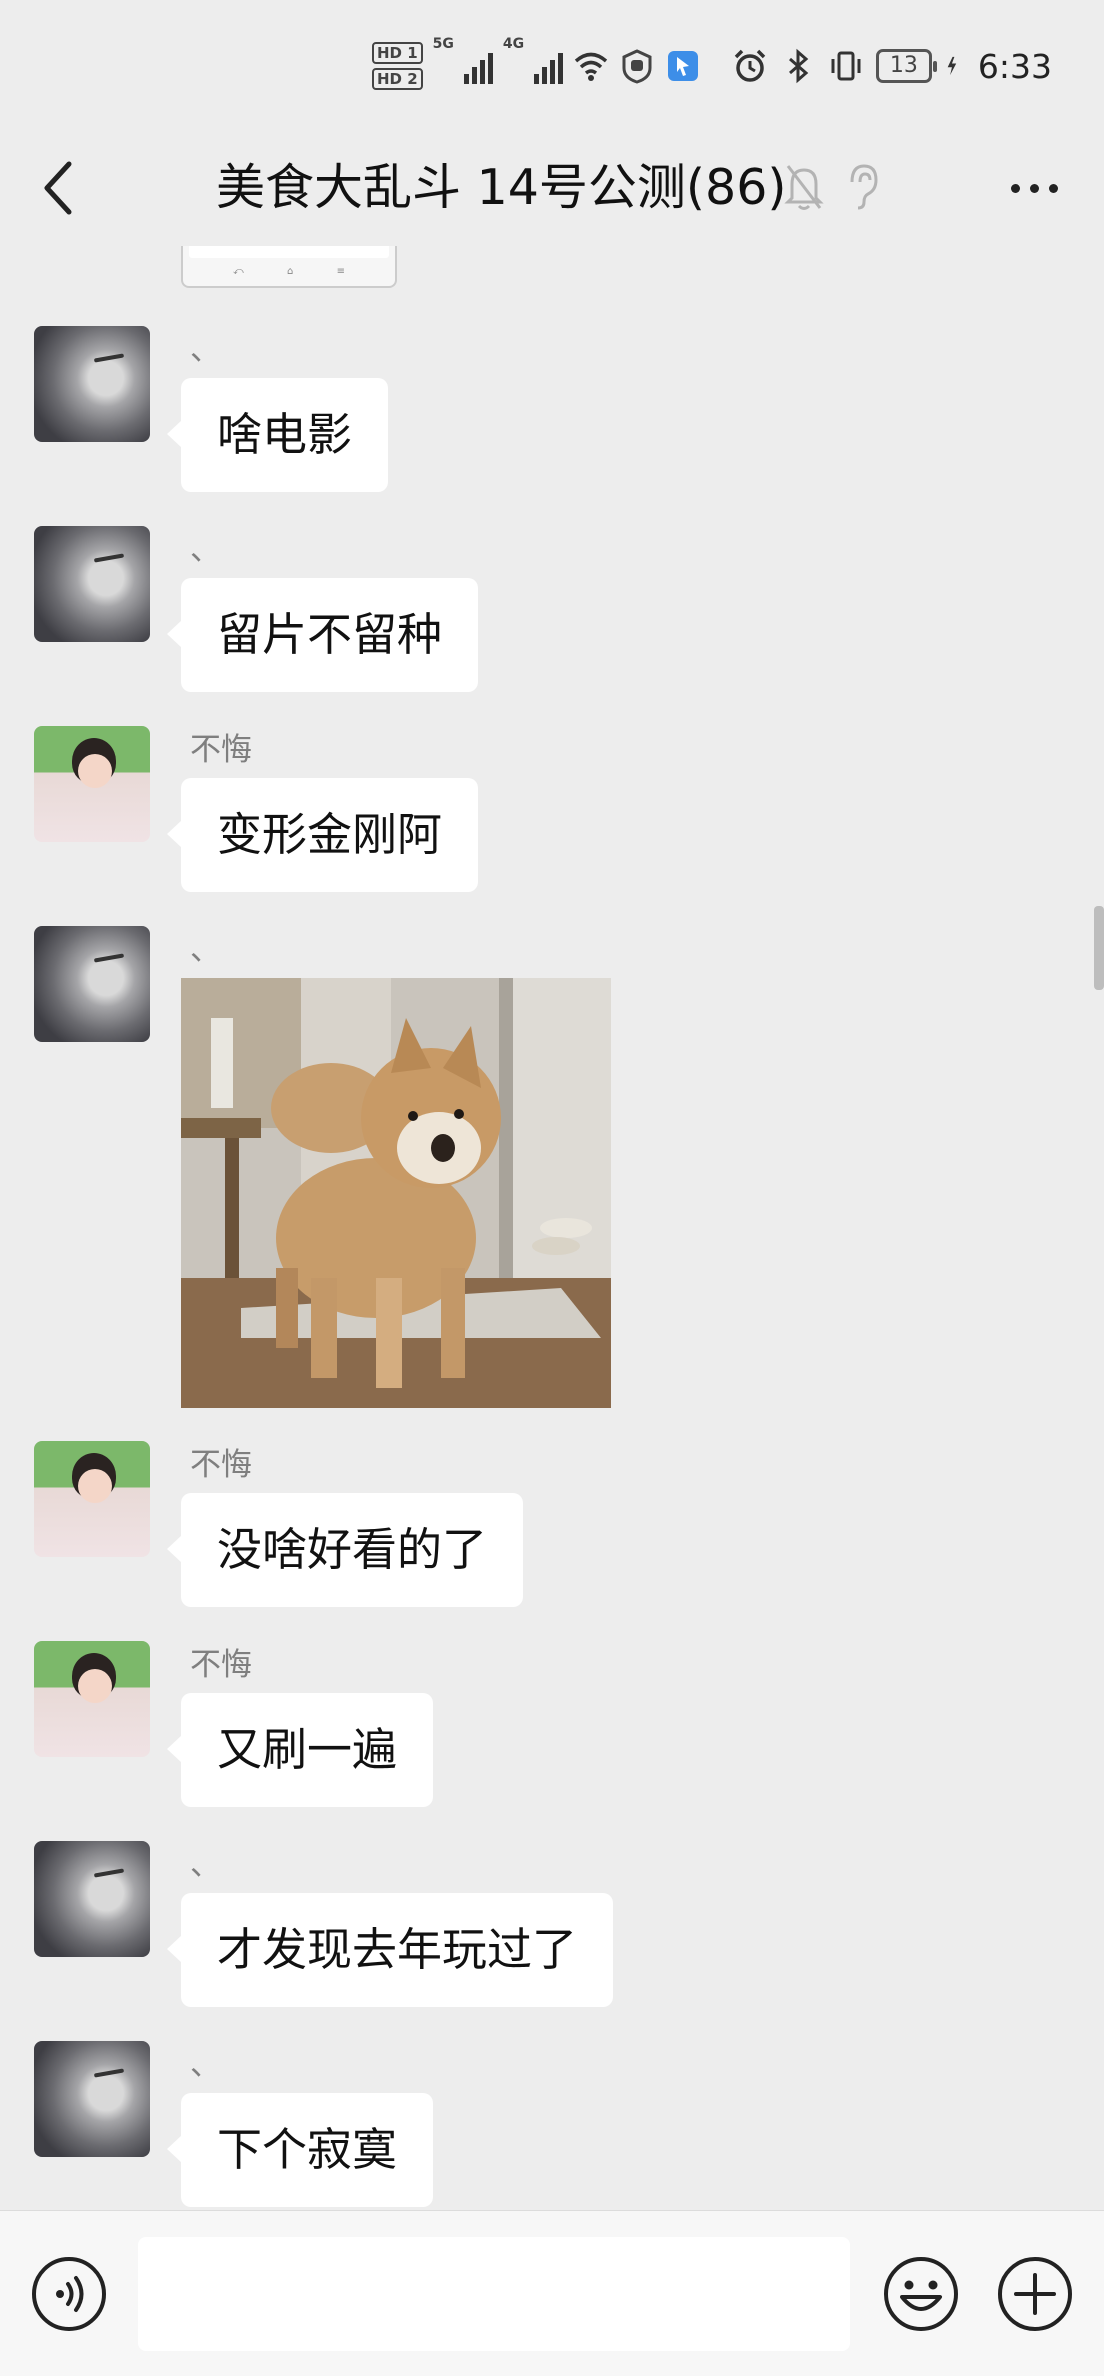  What do you see at coordinates (906, 66) in the screenshot?
I see `battery-indicator: 13` at bounding box center [906, 66].